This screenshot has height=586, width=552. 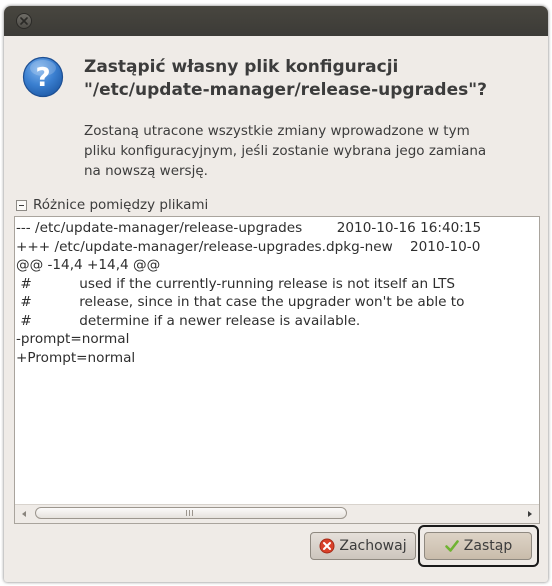 I want to click on scrollbar-thumb, so click(x=191, y=513).